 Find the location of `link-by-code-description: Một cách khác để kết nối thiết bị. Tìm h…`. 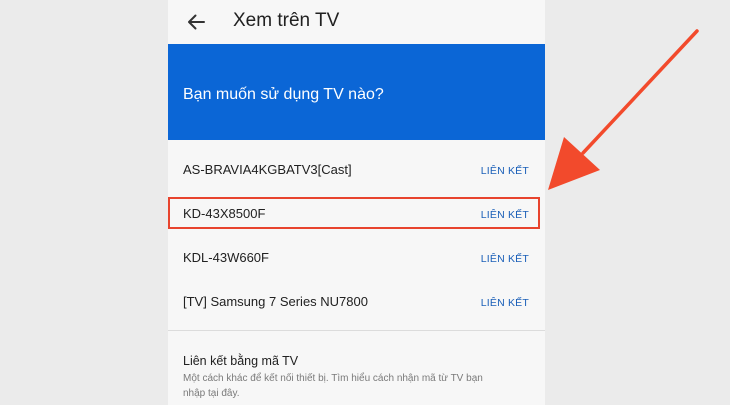

link-by-code-description: Một cách khác để kết nối thiết bị. Tìm h… is located at coordinates (333, 386).